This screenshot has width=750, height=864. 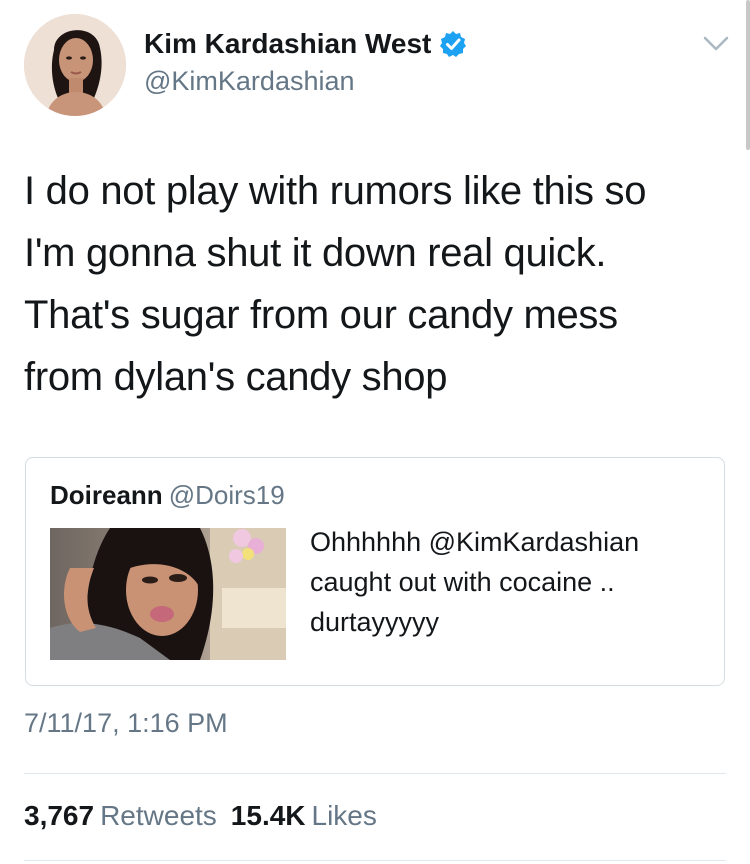 I want to click on quoted-author-name: Doireann, so click(x=106, y=495).